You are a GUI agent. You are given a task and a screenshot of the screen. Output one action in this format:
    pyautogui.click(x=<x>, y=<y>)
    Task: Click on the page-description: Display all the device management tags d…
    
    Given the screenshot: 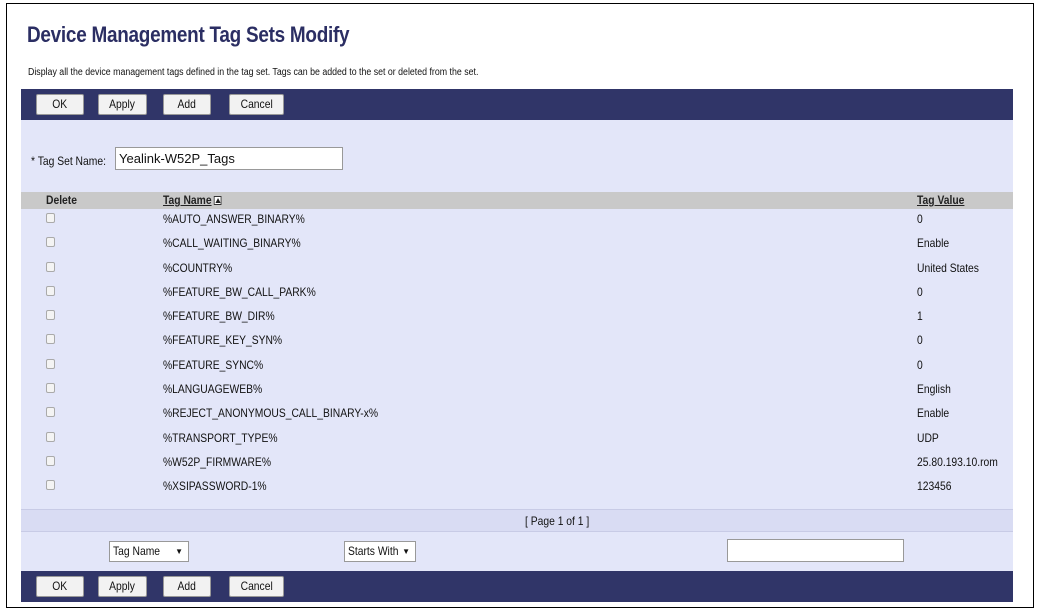 What is the action you would take?
    pyautogui.click(x=253, y=72)
    